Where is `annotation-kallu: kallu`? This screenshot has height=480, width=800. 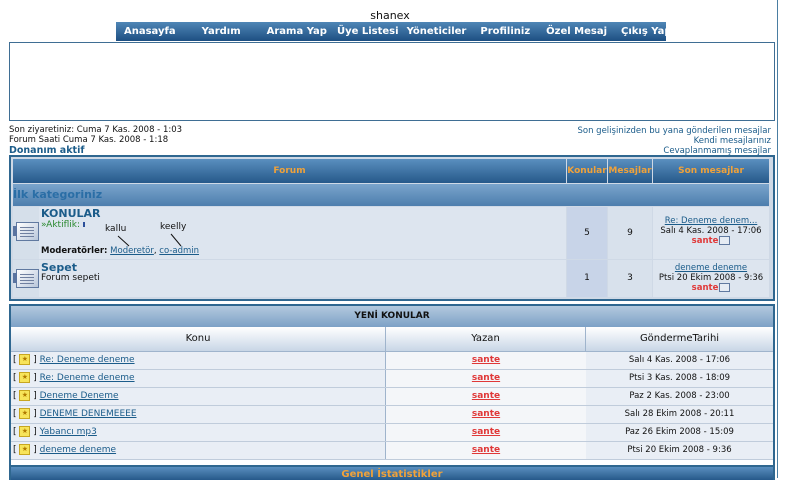 annotation-kallu: kallu is located at coordinates (116, 229).